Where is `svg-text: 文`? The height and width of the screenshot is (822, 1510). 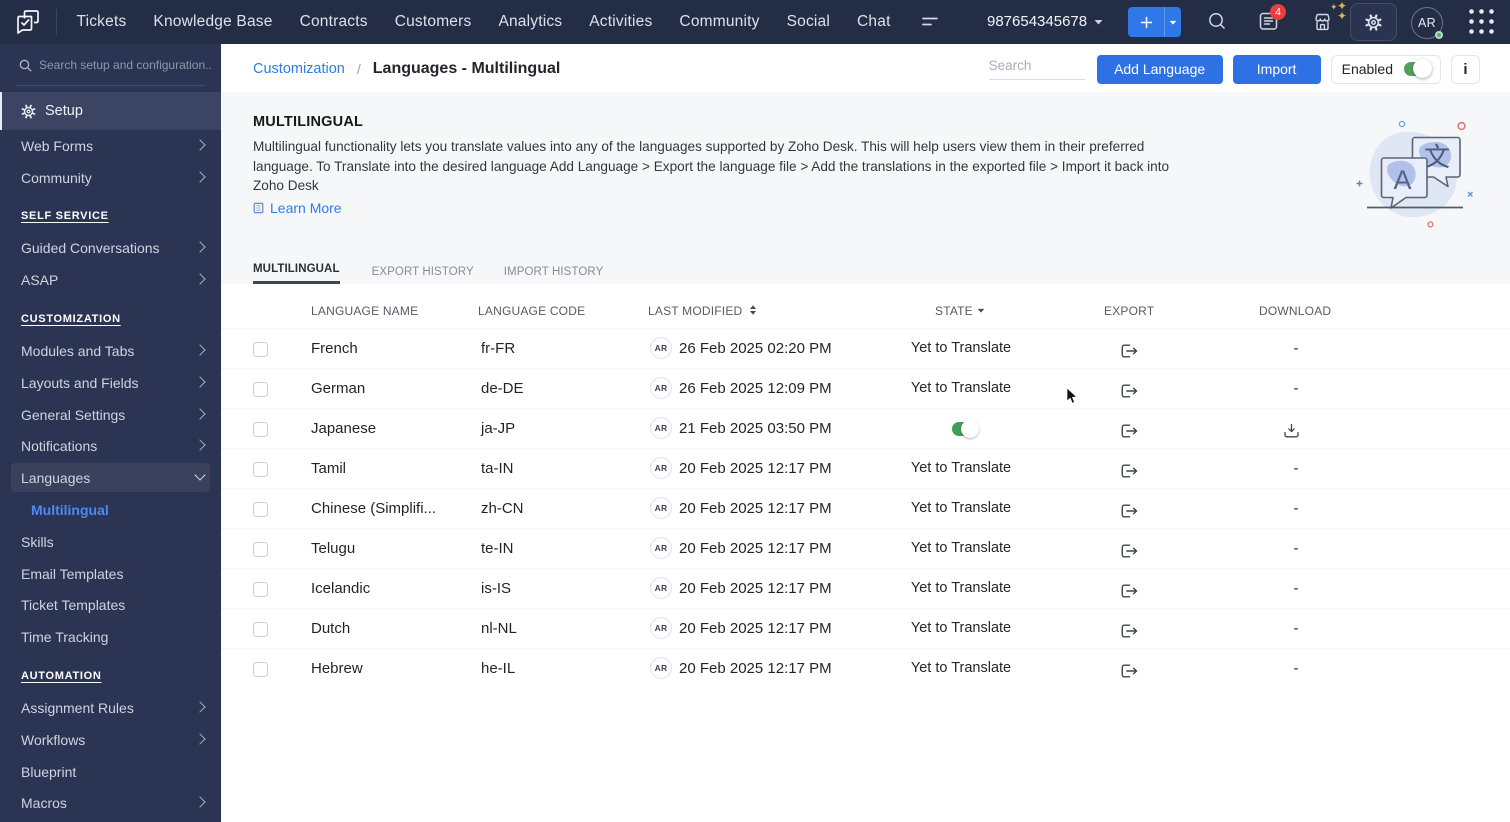
svg-text: 文 is located at coordinates (1437, 157).